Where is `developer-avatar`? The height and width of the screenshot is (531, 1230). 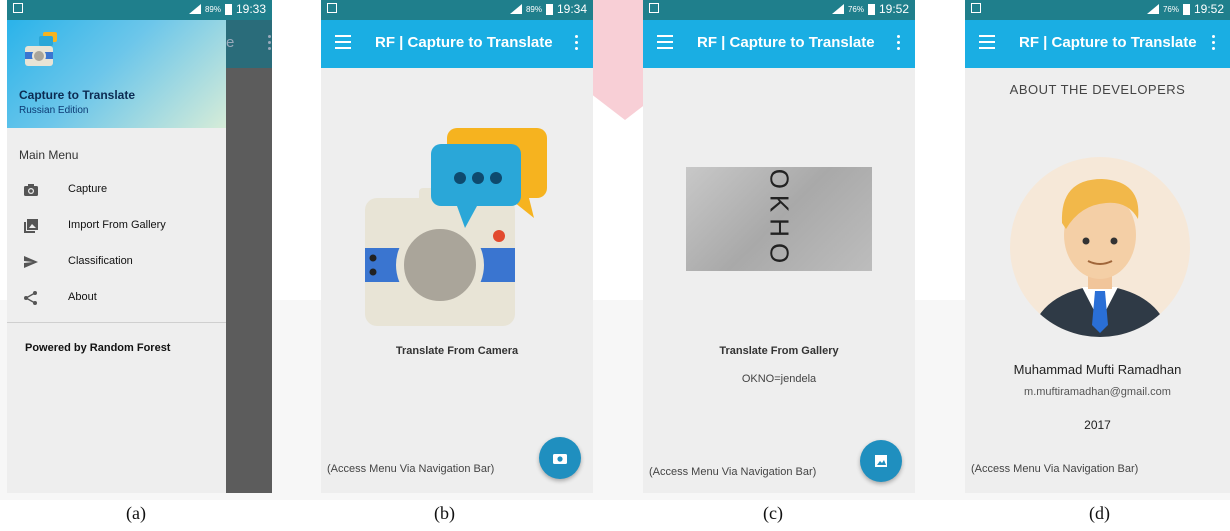
developer-avatar is located at coordinates (1100, 247).